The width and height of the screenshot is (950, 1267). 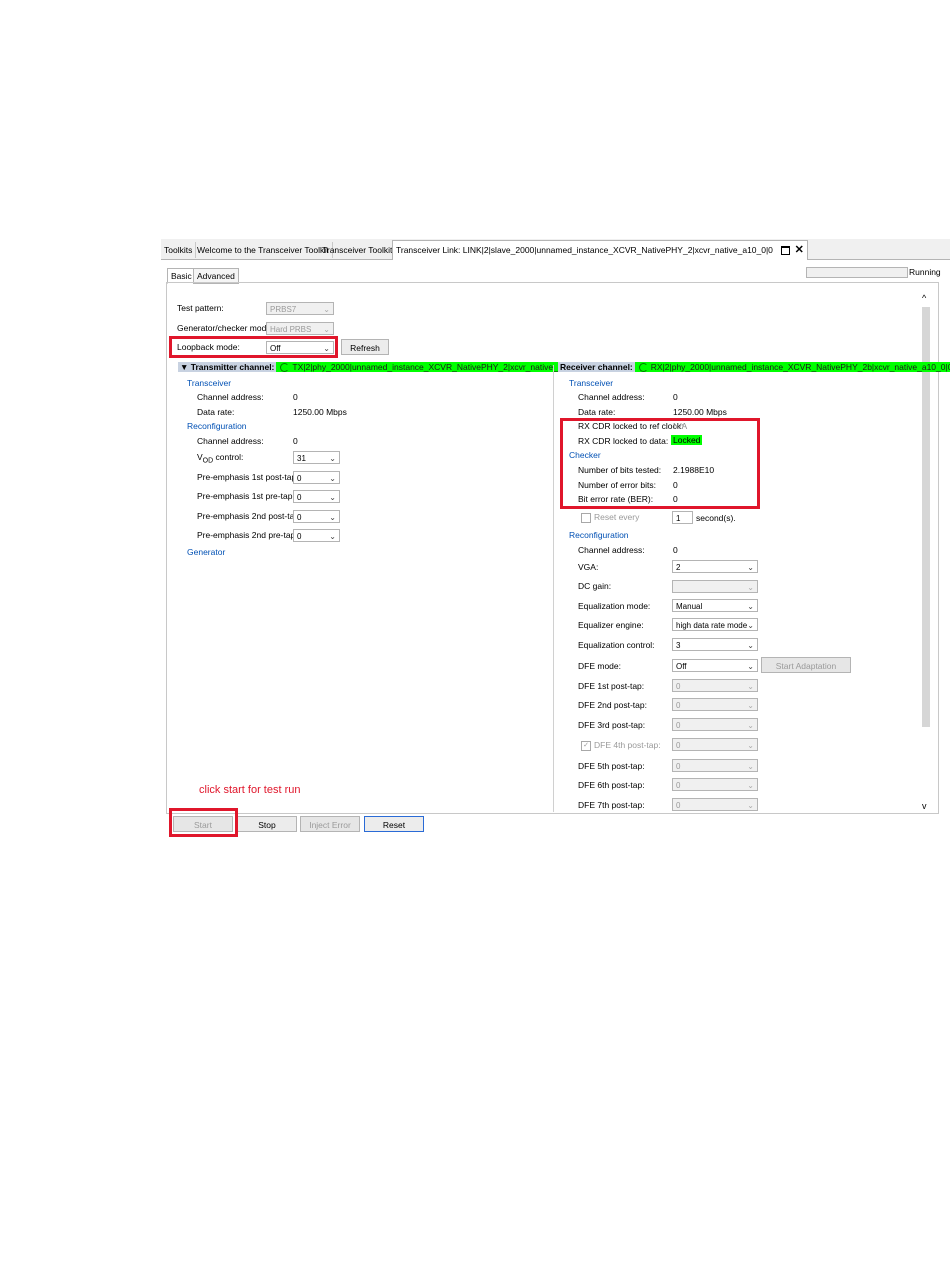 What do you see at coordinates (678, 705) in the screenshot?
I see `dfe-2nd-post-tap-value: 0` at bounding box center [678, 705].